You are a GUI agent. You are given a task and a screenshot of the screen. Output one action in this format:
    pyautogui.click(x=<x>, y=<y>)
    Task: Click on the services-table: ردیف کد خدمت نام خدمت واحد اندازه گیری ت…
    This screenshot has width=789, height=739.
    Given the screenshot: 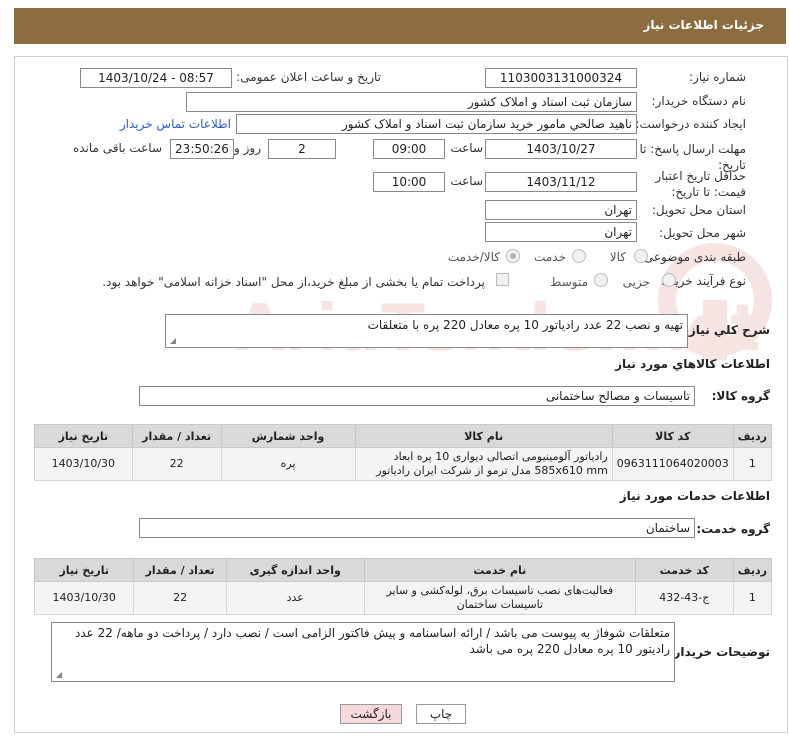 What is the action you would take?
    pyautogui.click(x=403, y=586)
    